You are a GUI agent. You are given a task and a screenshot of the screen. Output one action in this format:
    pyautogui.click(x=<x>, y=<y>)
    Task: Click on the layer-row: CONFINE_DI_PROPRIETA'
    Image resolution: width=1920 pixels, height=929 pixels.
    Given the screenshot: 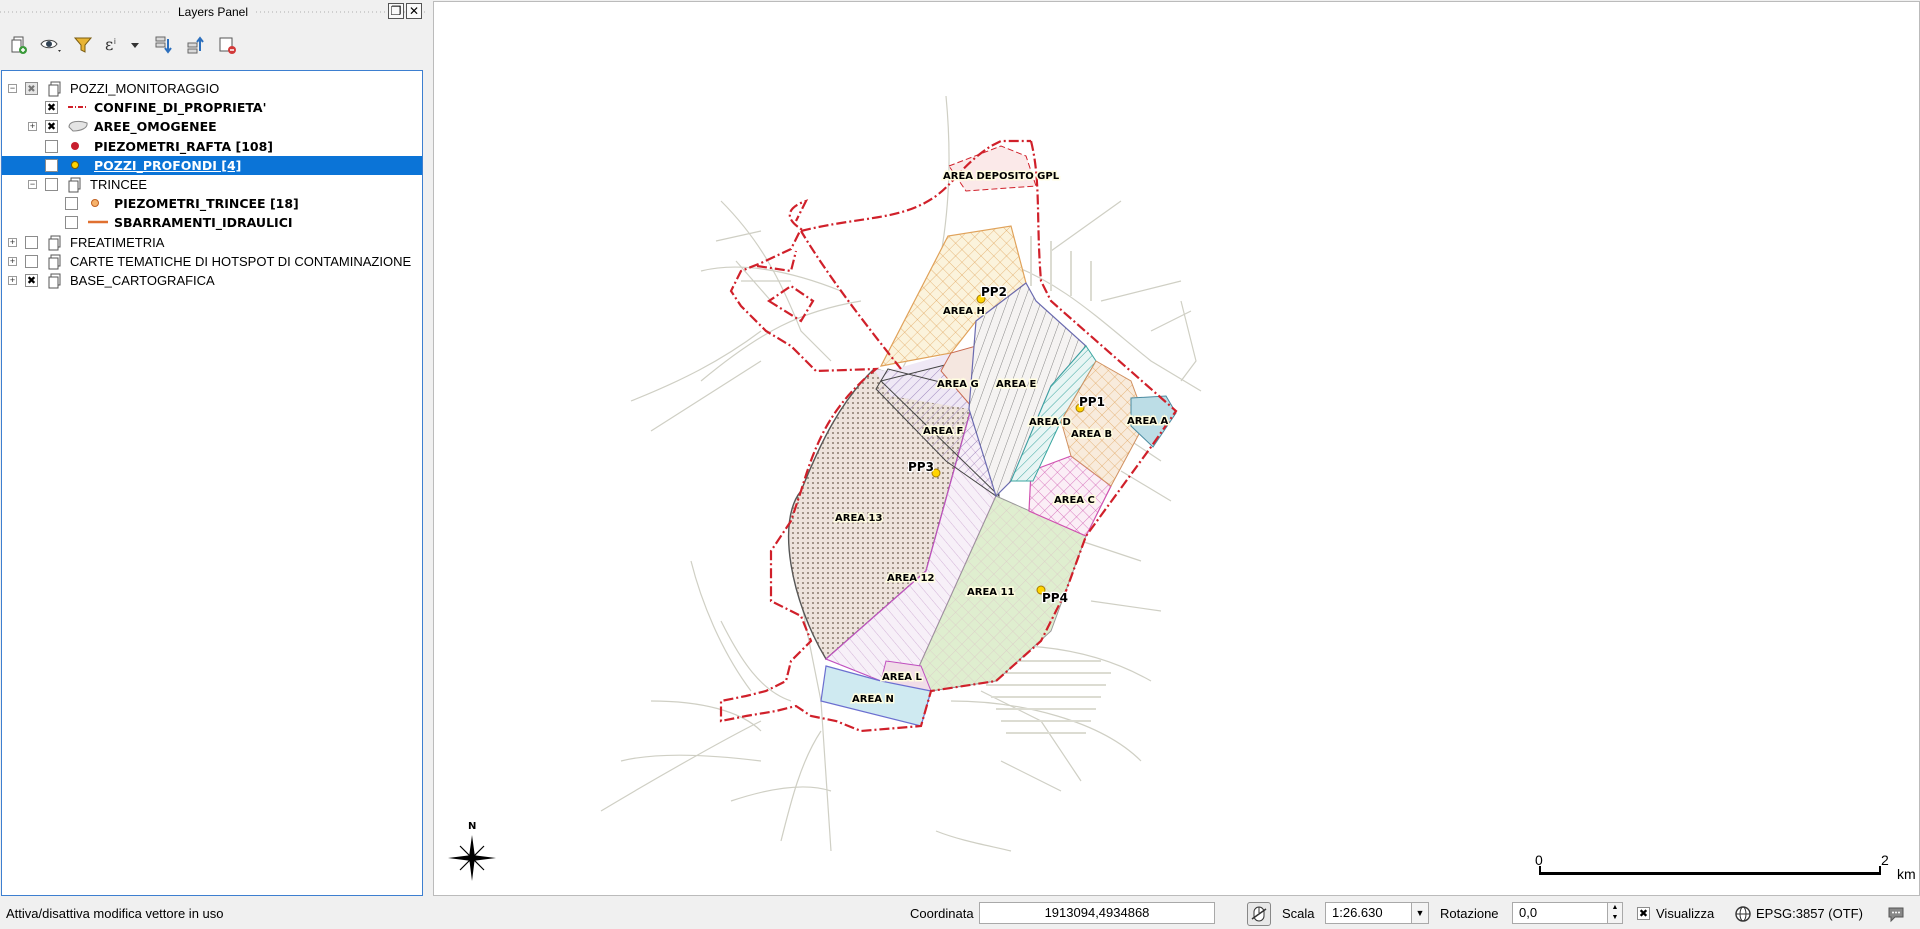 What is the action you would take?
    pyautogui.click(x=212, y=107)
    